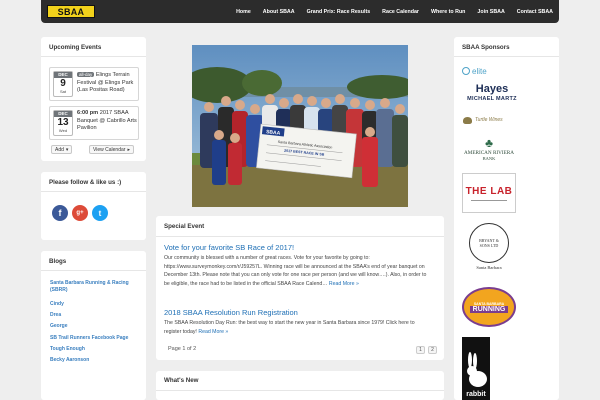  Describe the element at coordinates (486, 47) in the screenshot. I see `widget-title: SBAA Sponsors` at that location.